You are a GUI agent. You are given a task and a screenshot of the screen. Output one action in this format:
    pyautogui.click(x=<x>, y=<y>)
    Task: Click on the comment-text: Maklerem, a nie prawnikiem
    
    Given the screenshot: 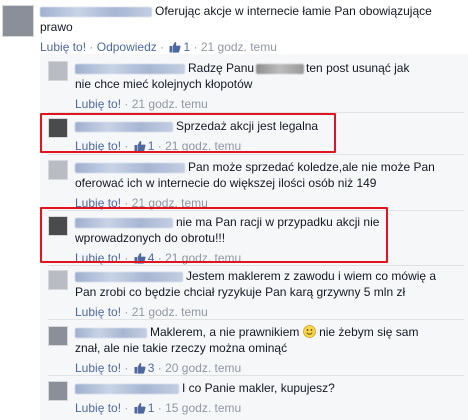 What is the action you would take?
    pyautogui.click(x=225, y=332)
    